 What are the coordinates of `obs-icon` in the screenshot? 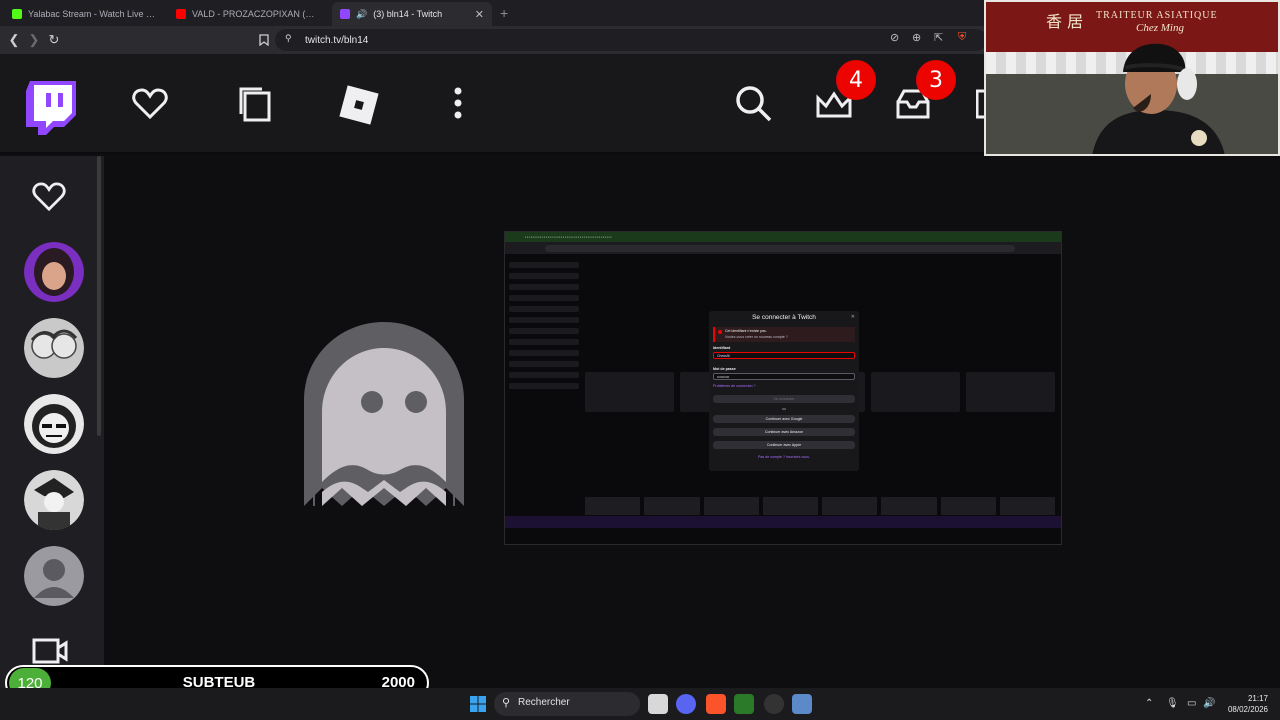 It's located at (774, 704).